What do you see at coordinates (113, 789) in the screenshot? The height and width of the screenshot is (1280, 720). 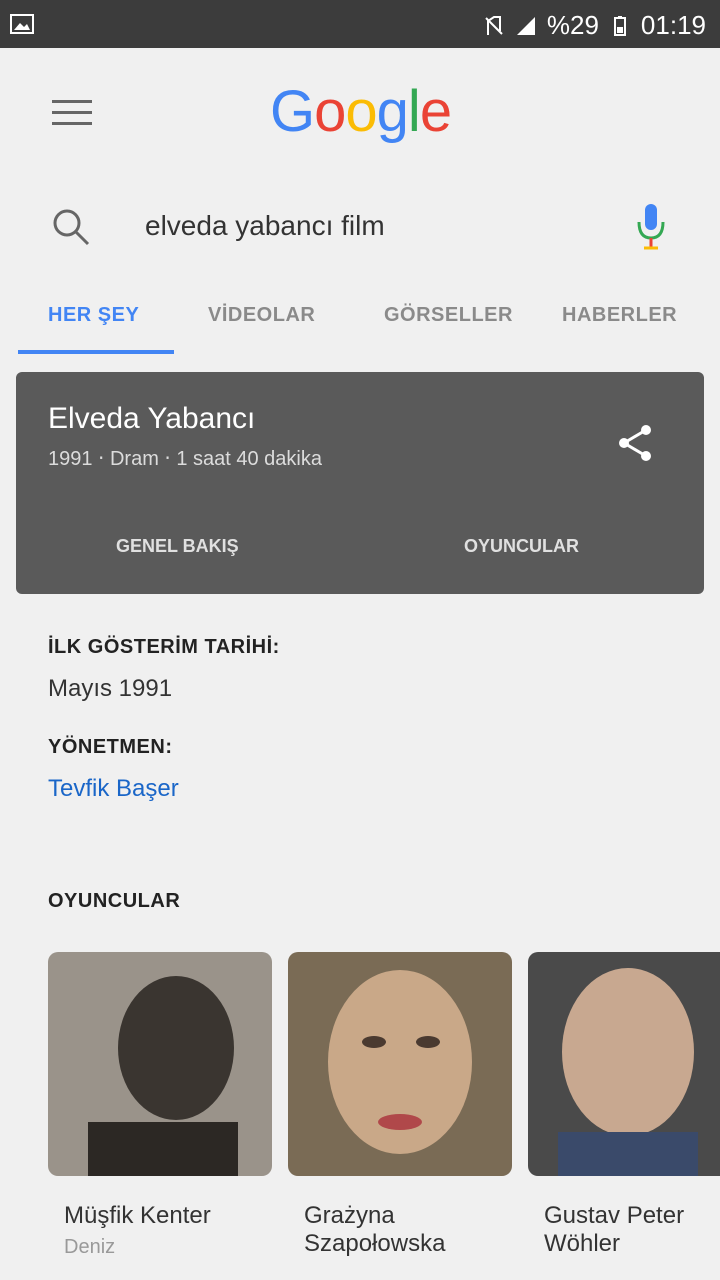 I see `director-link: Tevfik Başer` at bounding box center [113, 789].